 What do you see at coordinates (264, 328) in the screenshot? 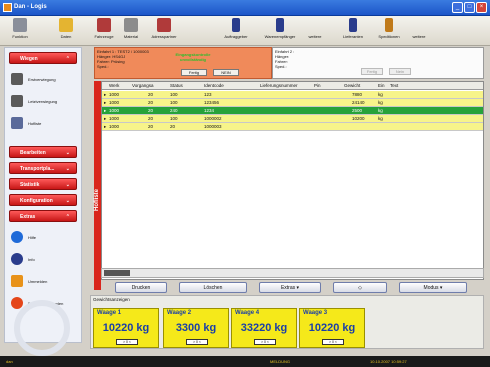
I see `scale-value: 33220 kg` at bounding box center [264, 328].